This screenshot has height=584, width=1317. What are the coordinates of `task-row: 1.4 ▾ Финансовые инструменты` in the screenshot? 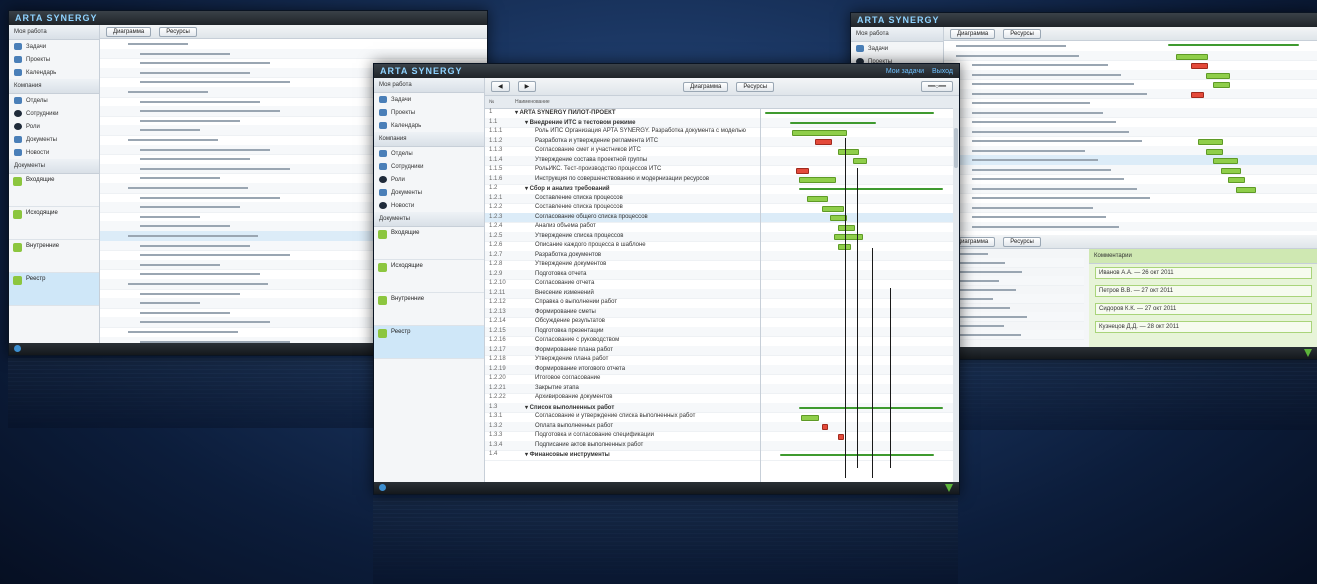 It's located at (622, 455).